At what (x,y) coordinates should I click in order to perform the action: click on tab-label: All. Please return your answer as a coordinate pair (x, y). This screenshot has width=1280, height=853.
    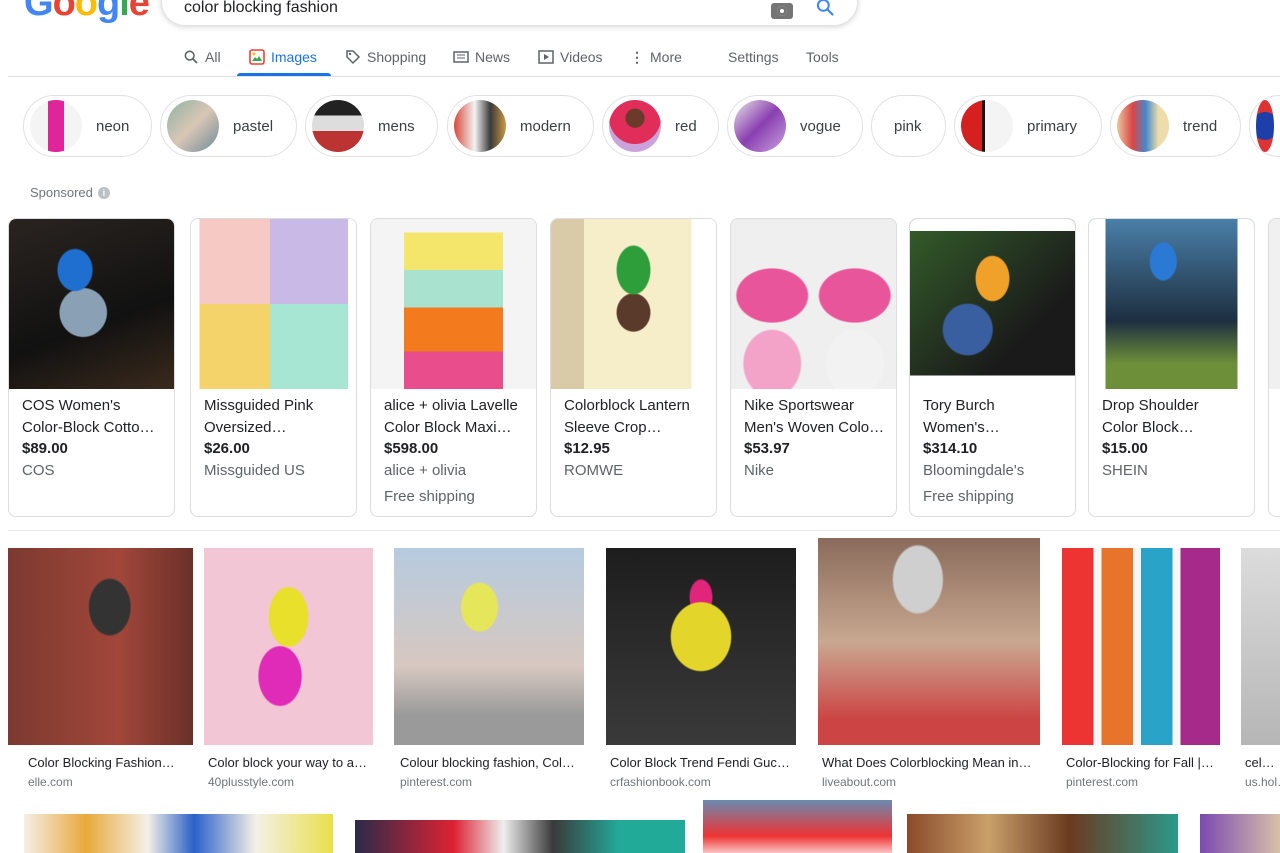
    Looking at the image, I should click on (213, 57).